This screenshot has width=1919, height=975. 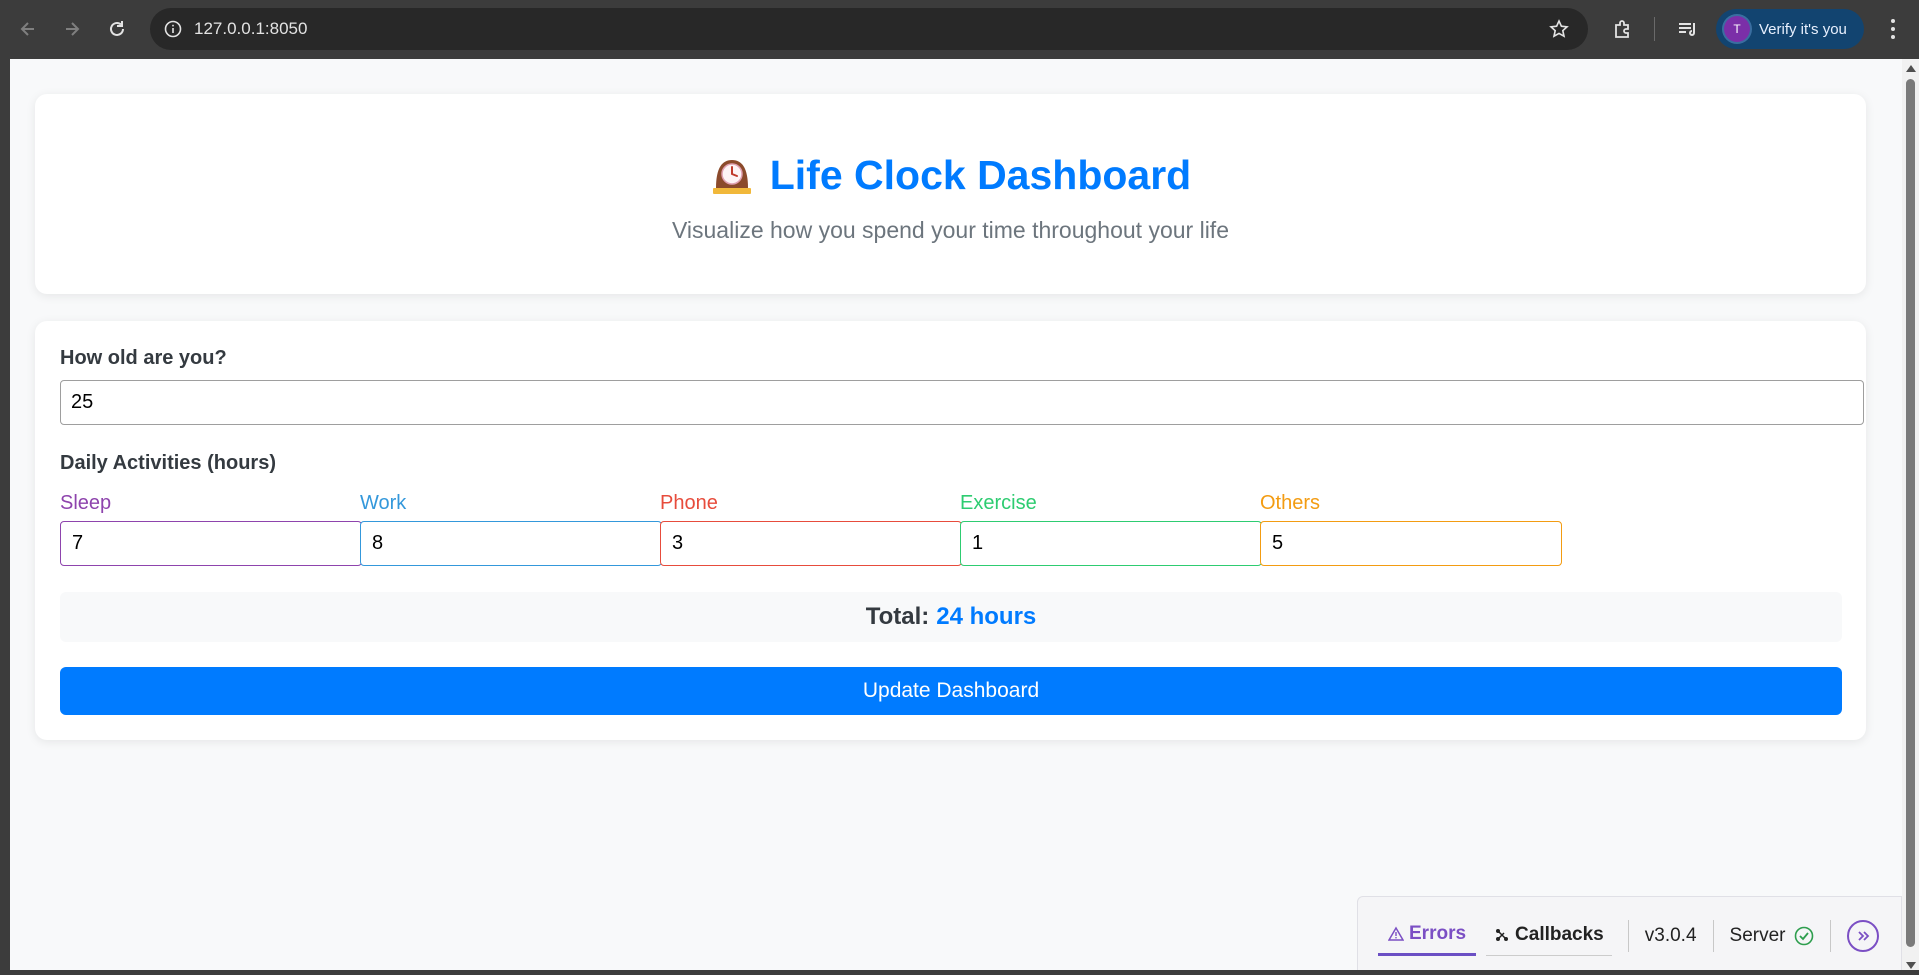 I want to click on forward-button, so click(x=72, y=29).